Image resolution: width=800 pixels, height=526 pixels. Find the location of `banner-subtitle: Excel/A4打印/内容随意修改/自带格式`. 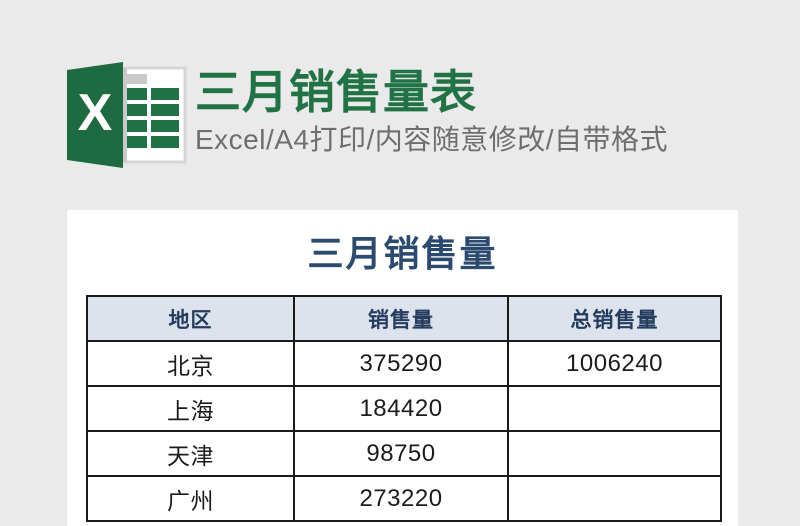

banner-subtitle: Excel/A4打印/内容随意修改/自带格式 is located at coordinates (432, 139).